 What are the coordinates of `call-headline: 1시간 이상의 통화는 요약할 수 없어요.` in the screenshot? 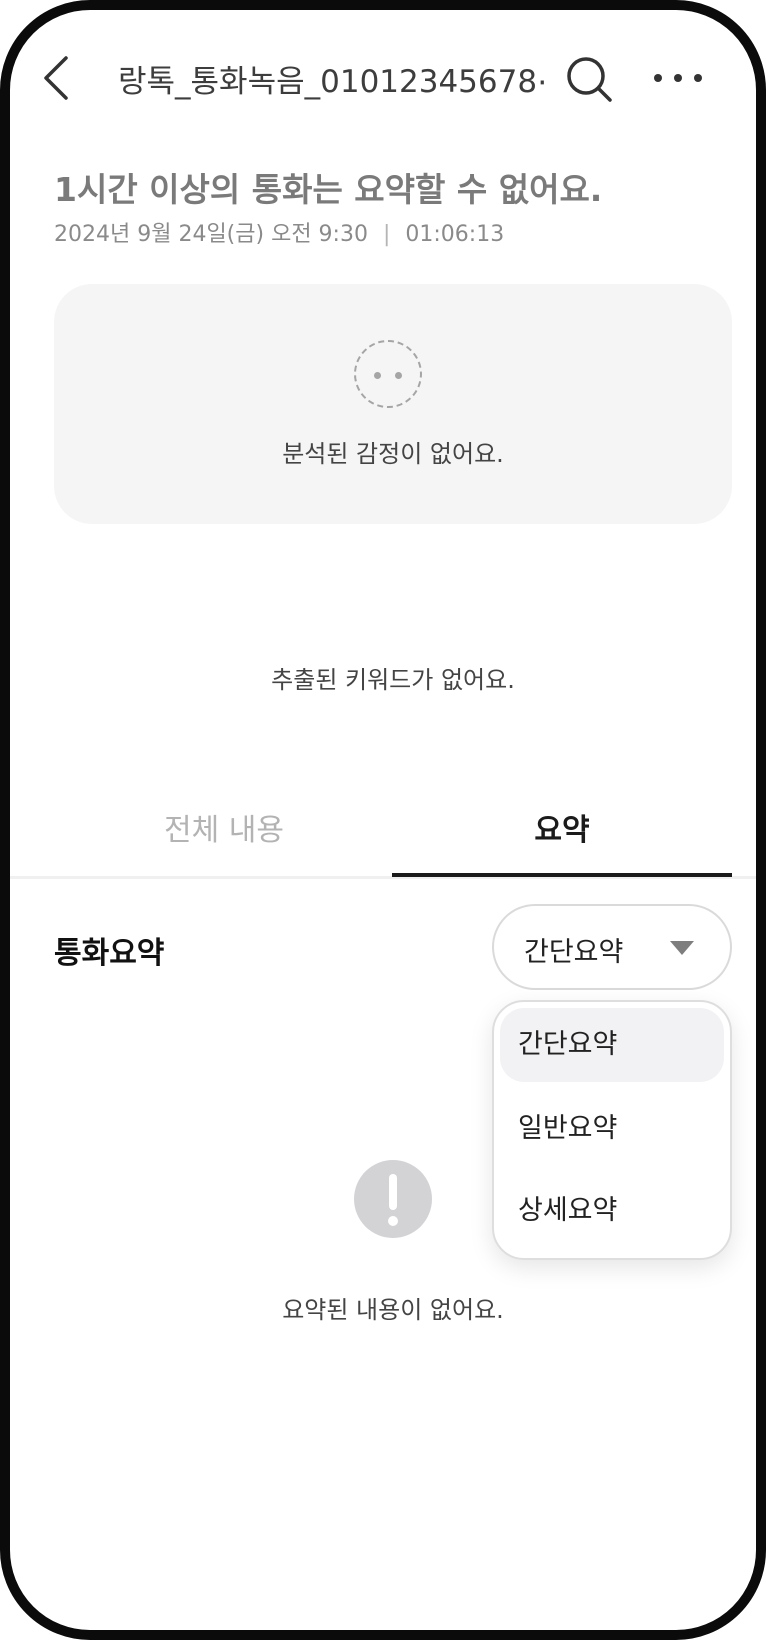 It's located at (328, 189).